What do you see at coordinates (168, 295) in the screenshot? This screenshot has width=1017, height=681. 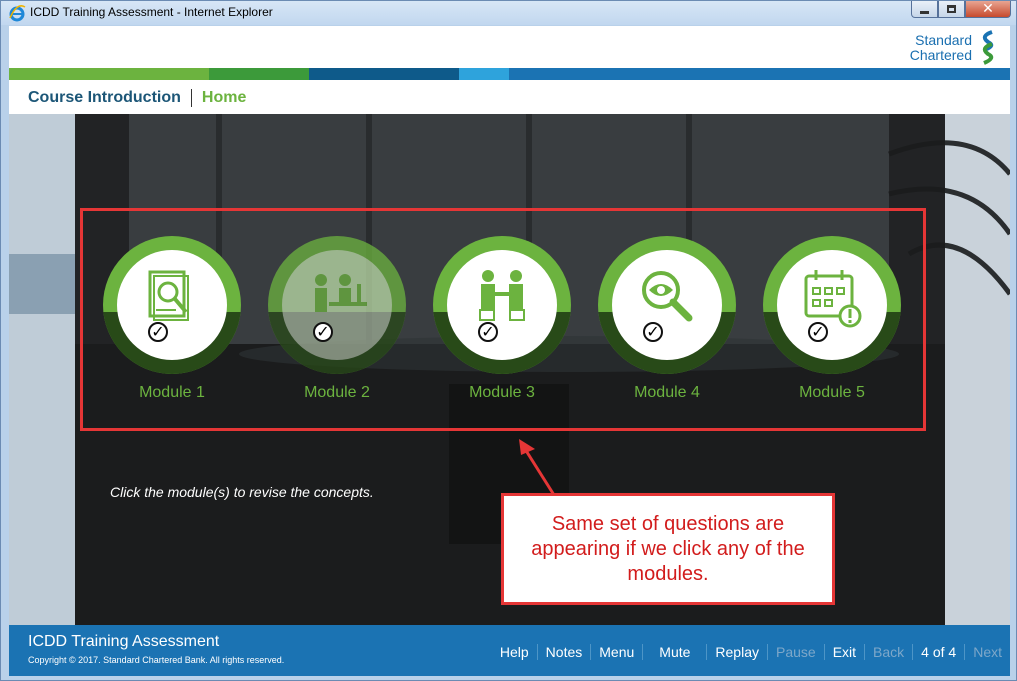 I see `document-magnifier-icon` at bounding box center [168, 295].